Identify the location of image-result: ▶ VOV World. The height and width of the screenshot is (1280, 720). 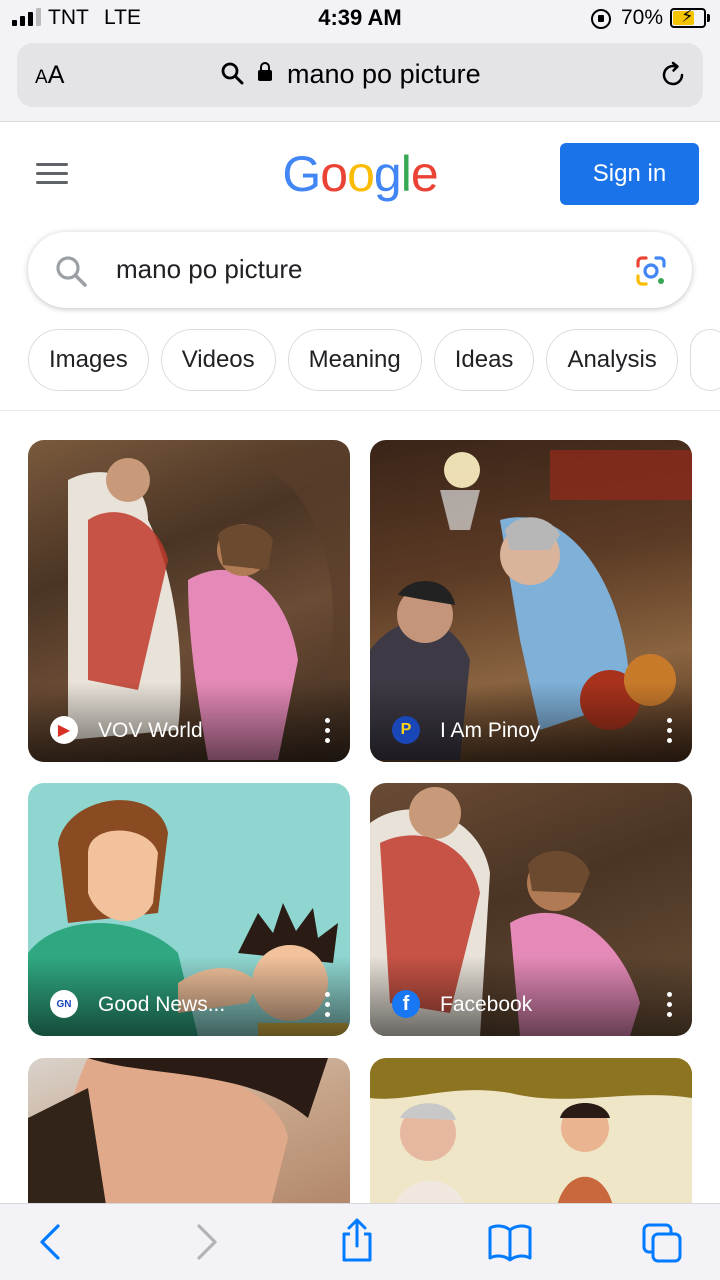
(189, 601).